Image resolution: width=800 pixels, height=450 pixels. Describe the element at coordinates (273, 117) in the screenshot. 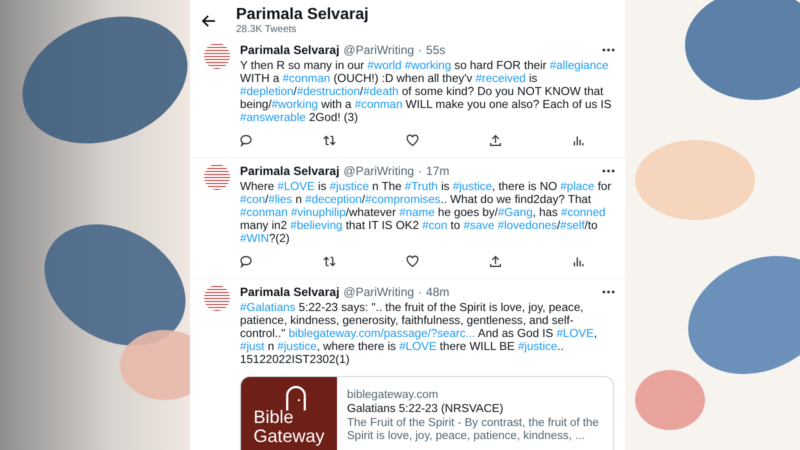

I see `hashtag-link: #answerable` at that location.